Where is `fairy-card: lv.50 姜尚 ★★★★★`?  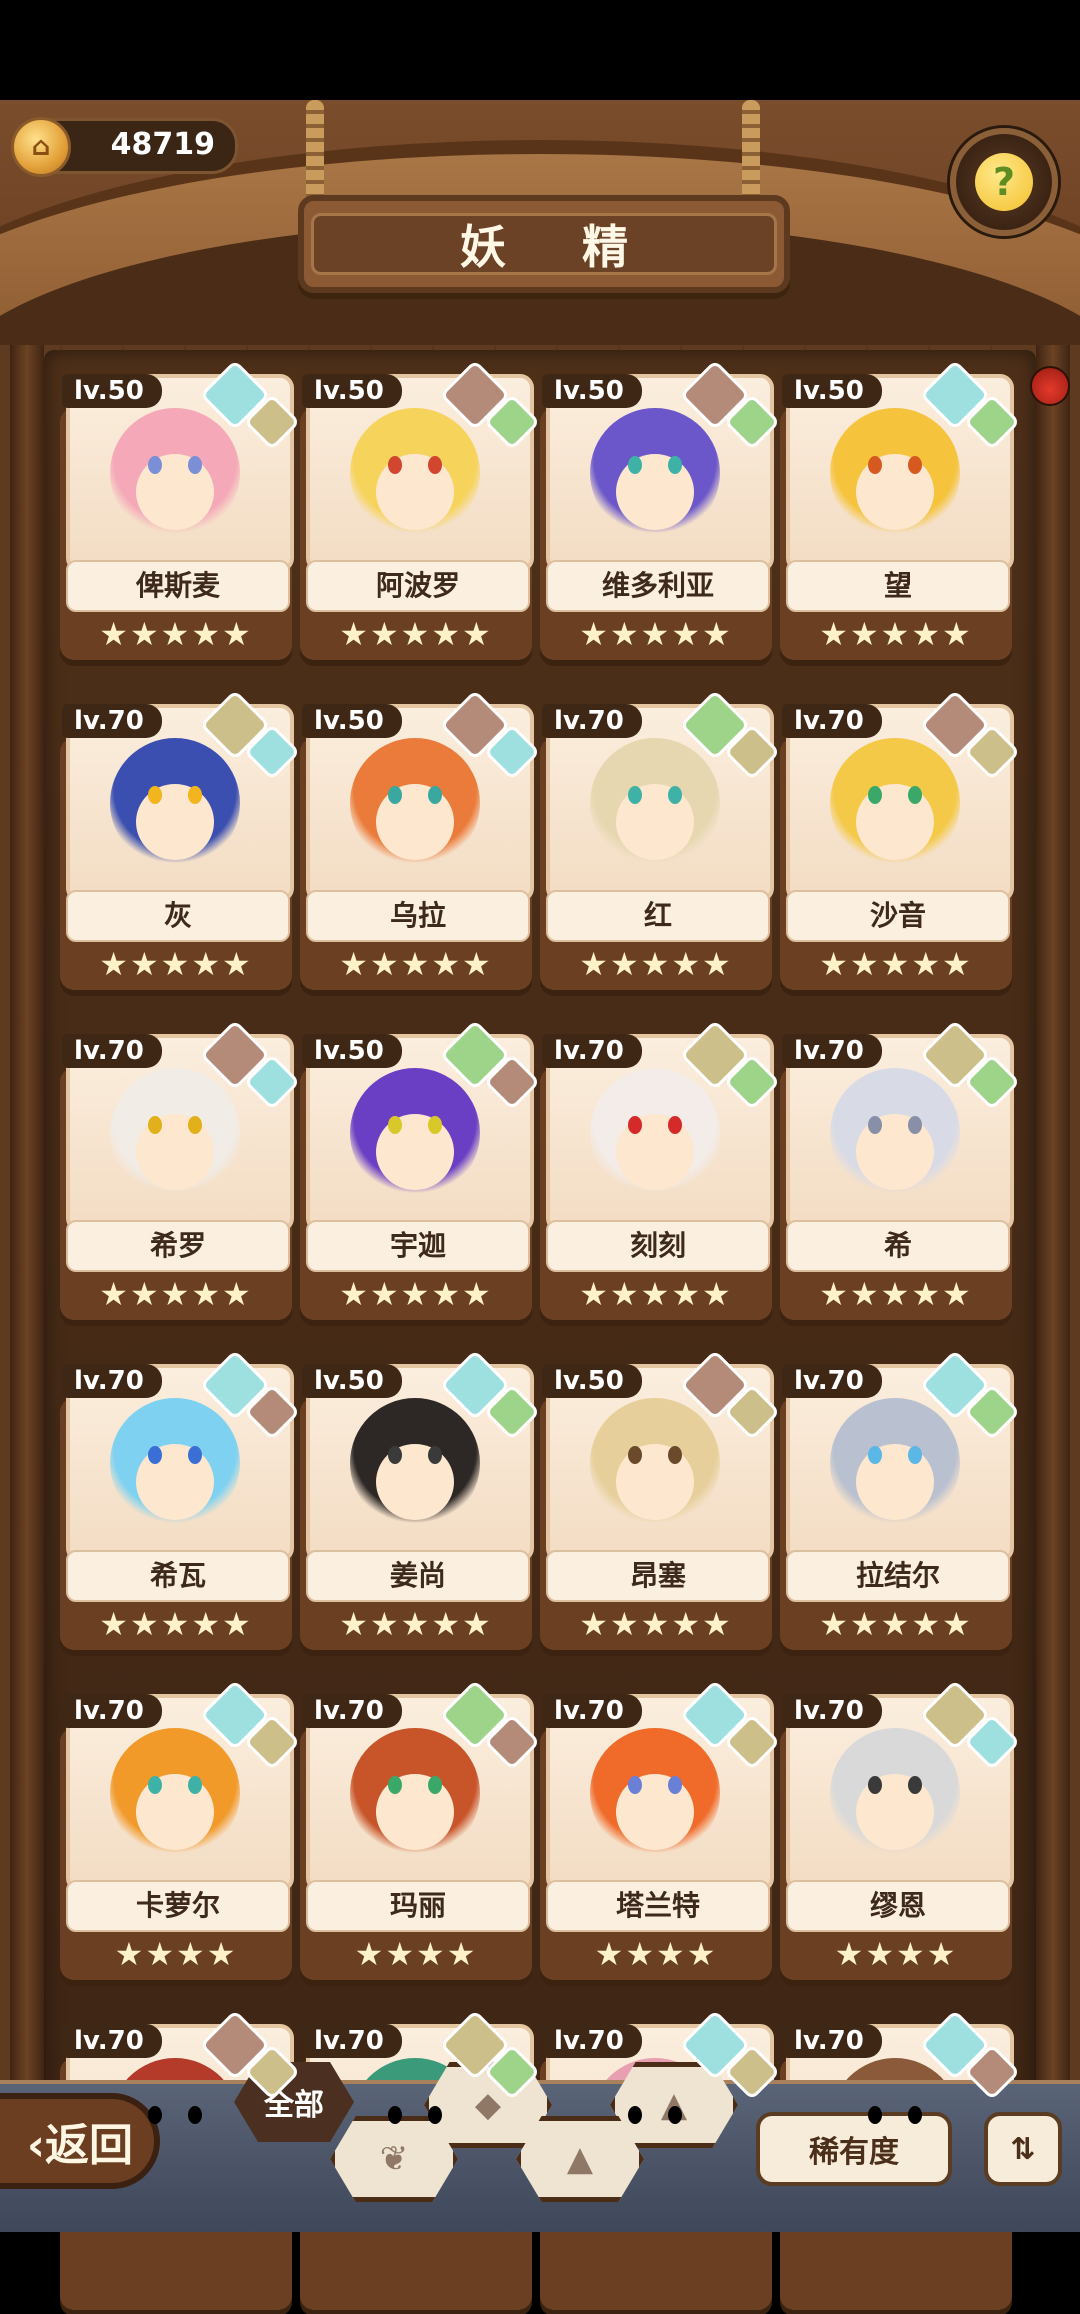
fairy-card: lv.50 姜尚 ★★★★★ is located at coordinates (420, 1501).